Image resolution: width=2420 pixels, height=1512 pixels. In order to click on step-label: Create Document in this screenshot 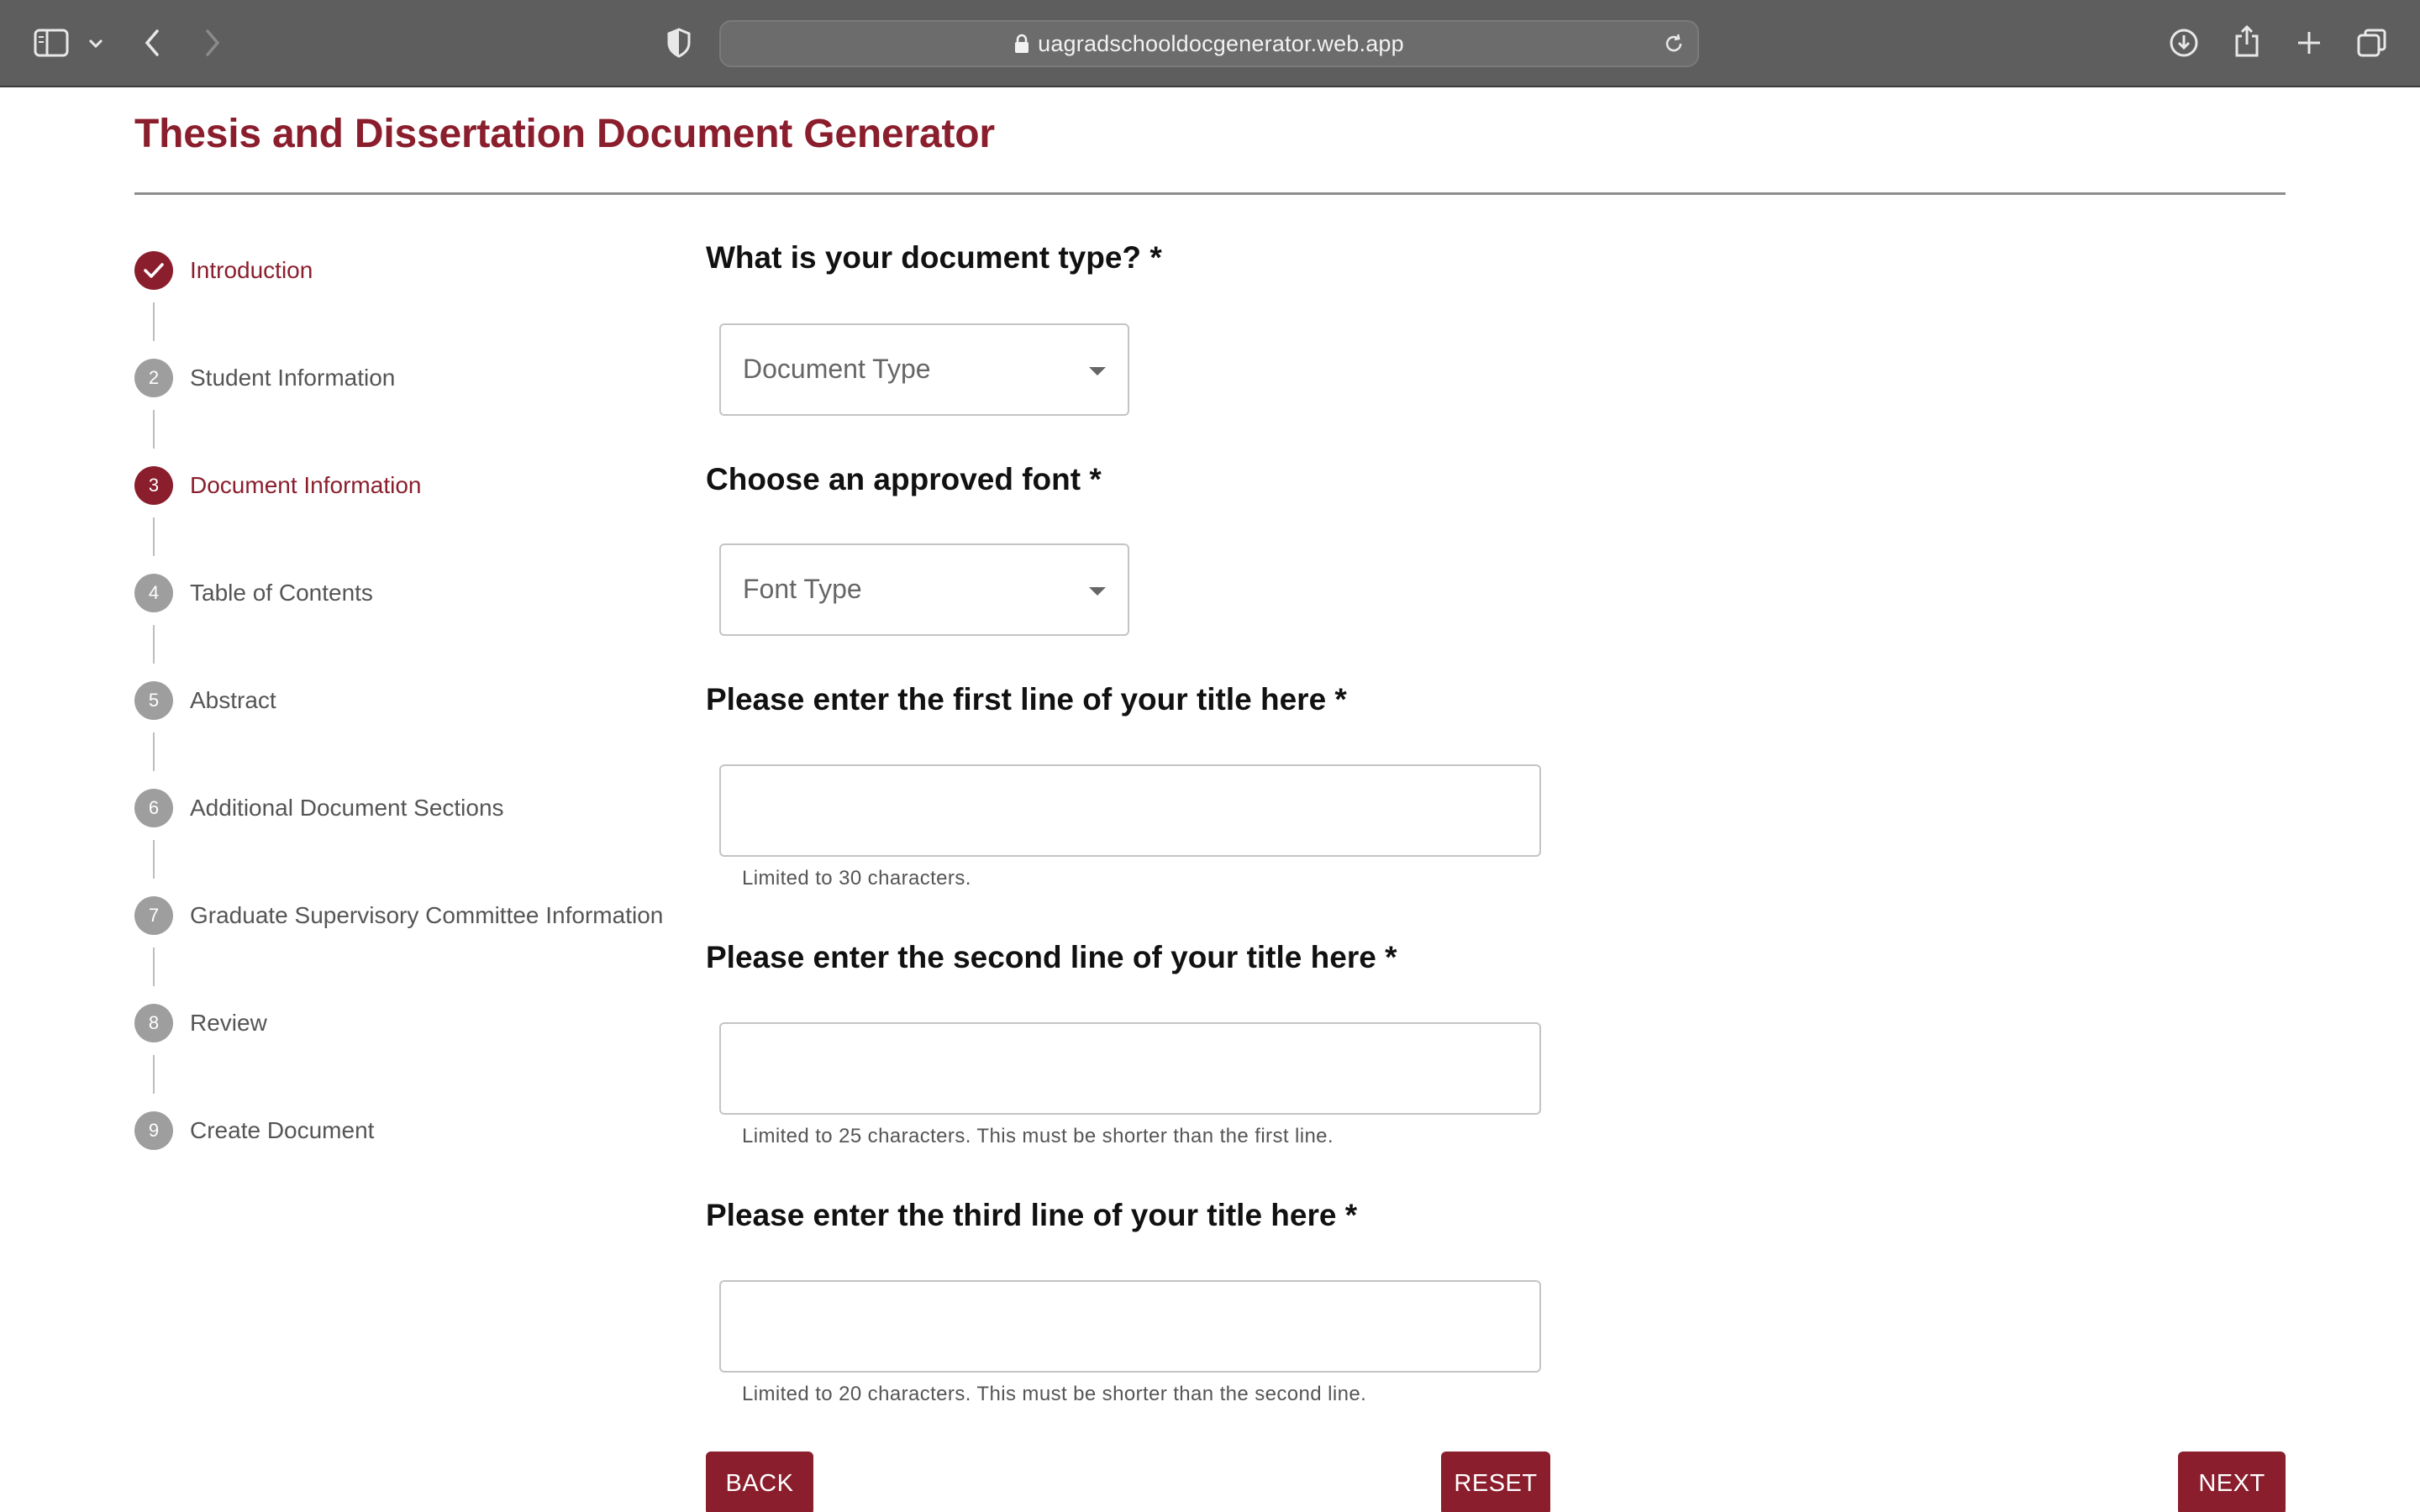, I will do `click(283, 1130)`.